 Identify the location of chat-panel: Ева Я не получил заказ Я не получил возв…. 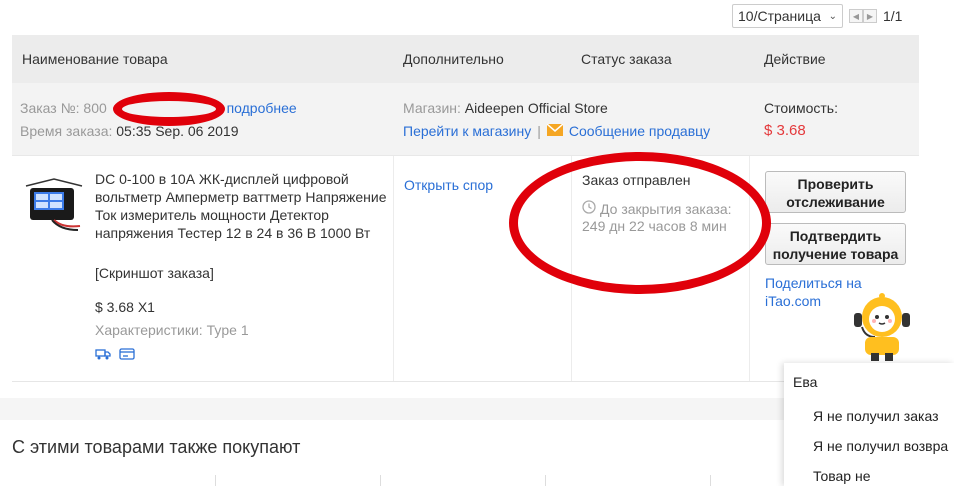
(869, 424).